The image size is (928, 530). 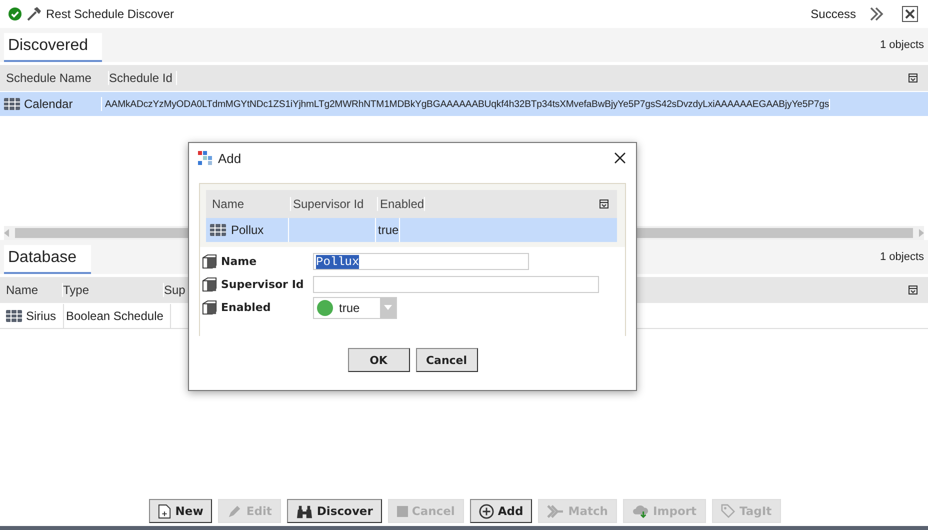 What do you see at coordinates (230, 158) in the screenshot?
I see `dialog-title: Add` at bounding box center [230, 158].